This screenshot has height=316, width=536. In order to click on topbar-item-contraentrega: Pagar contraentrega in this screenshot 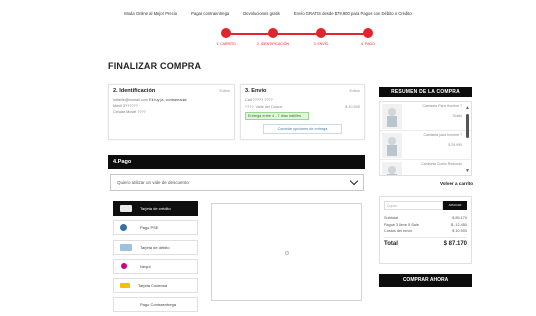, I will do `click(210, 13)`.